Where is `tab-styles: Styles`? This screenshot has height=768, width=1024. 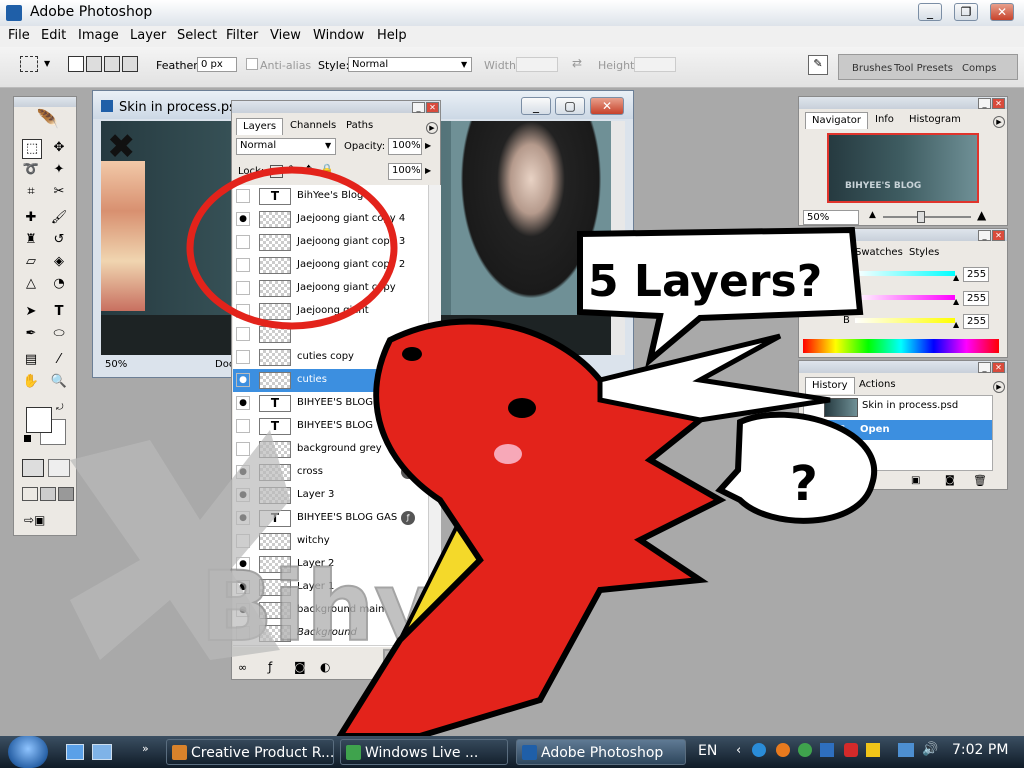 tab-styles: Styles is located at coordinates (924, 253).